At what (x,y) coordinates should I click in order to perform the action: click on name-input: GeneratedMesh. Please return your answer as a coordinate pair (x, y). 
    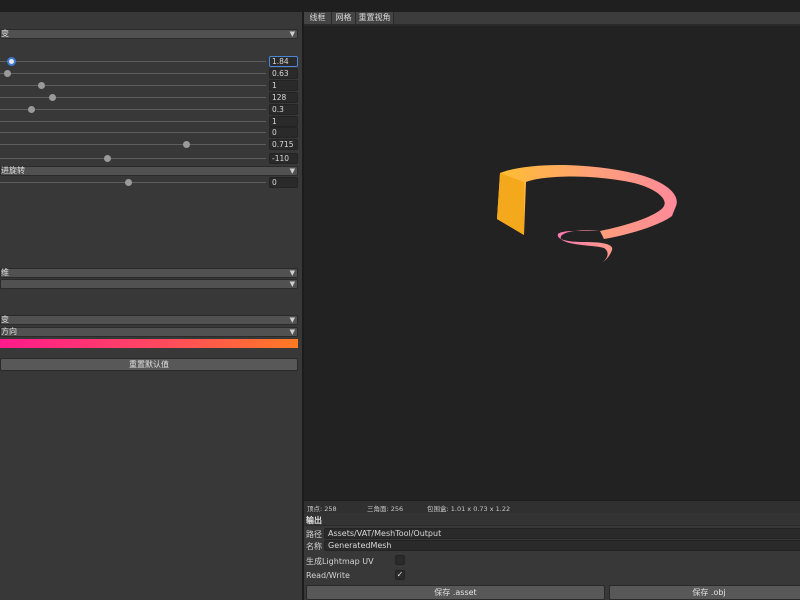
    Looking at the image, I should click on (562, 545).